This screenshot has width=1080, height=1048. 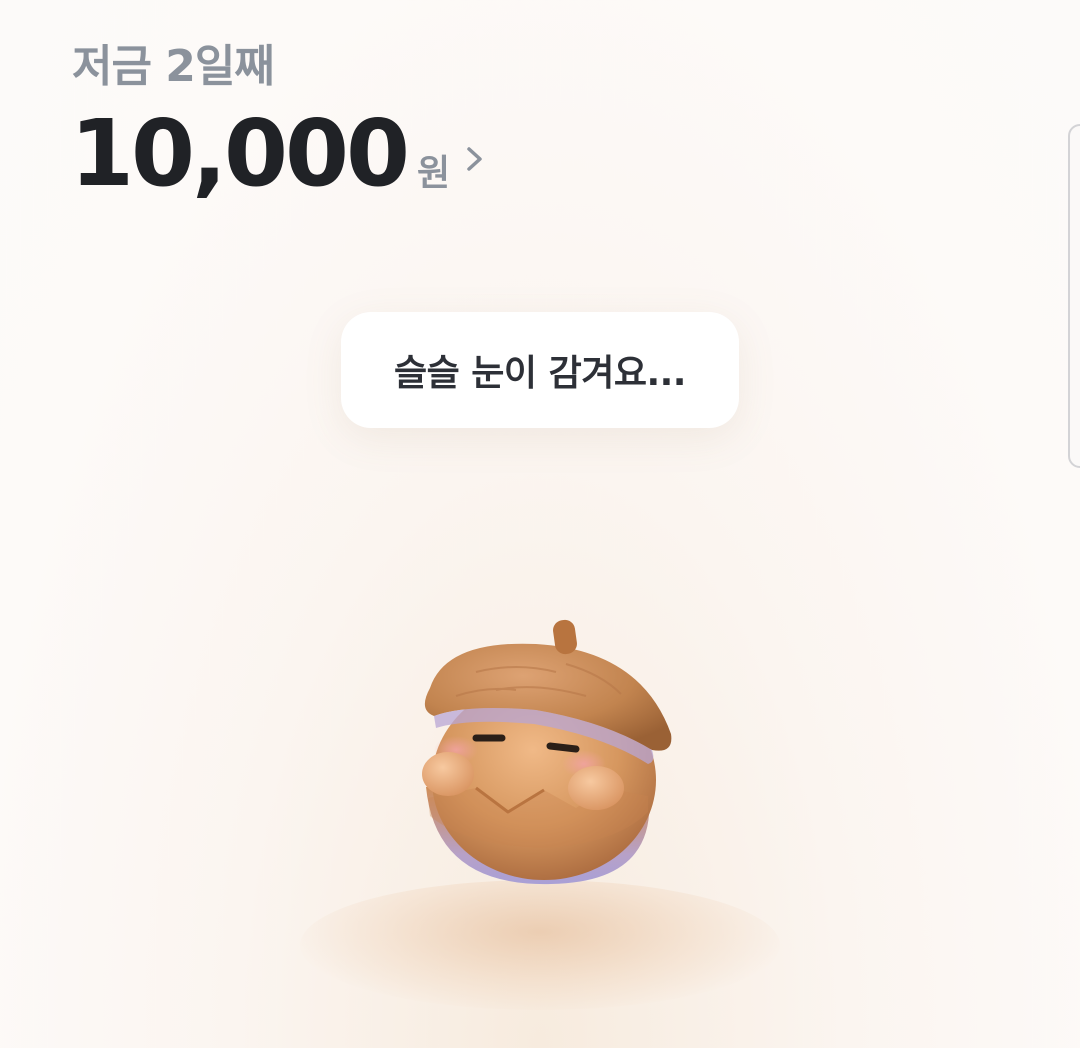 I want to click on currency-unit: 원, so click(x=434, y=173).